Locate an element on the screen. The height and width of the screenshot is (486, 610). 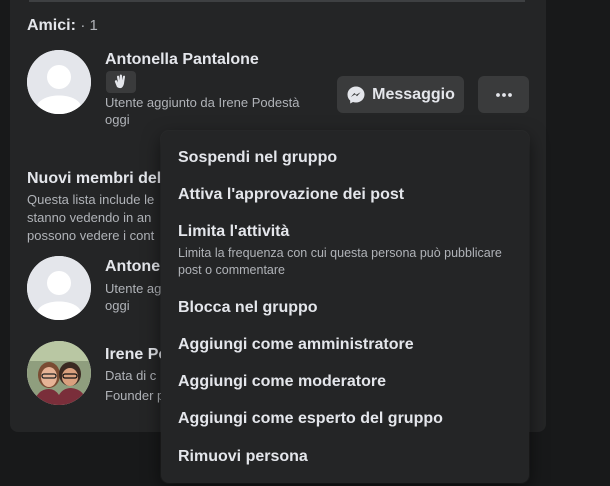
member-name: Irene Po is located at coordinates (136, 355).